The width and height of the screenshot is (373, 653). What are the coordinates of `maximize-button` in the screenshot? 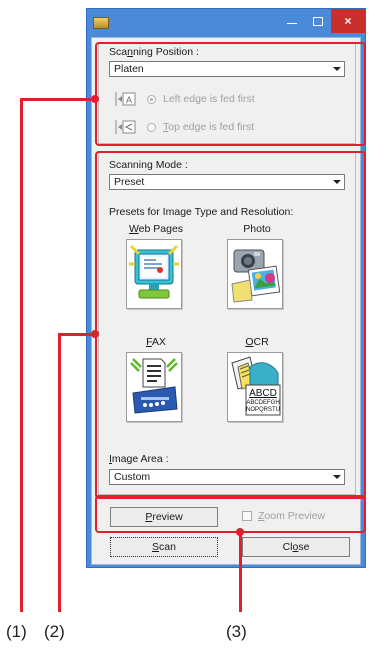 It's located at (318, 21).